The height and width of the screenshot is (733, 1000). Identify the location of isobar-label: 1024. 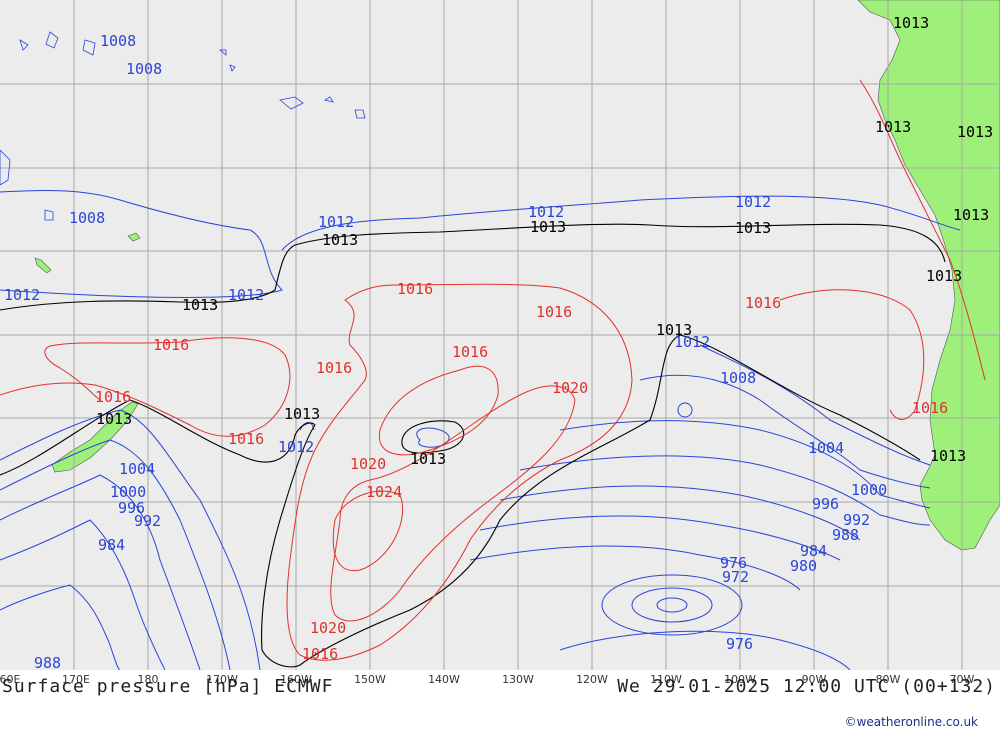
(384, 492).